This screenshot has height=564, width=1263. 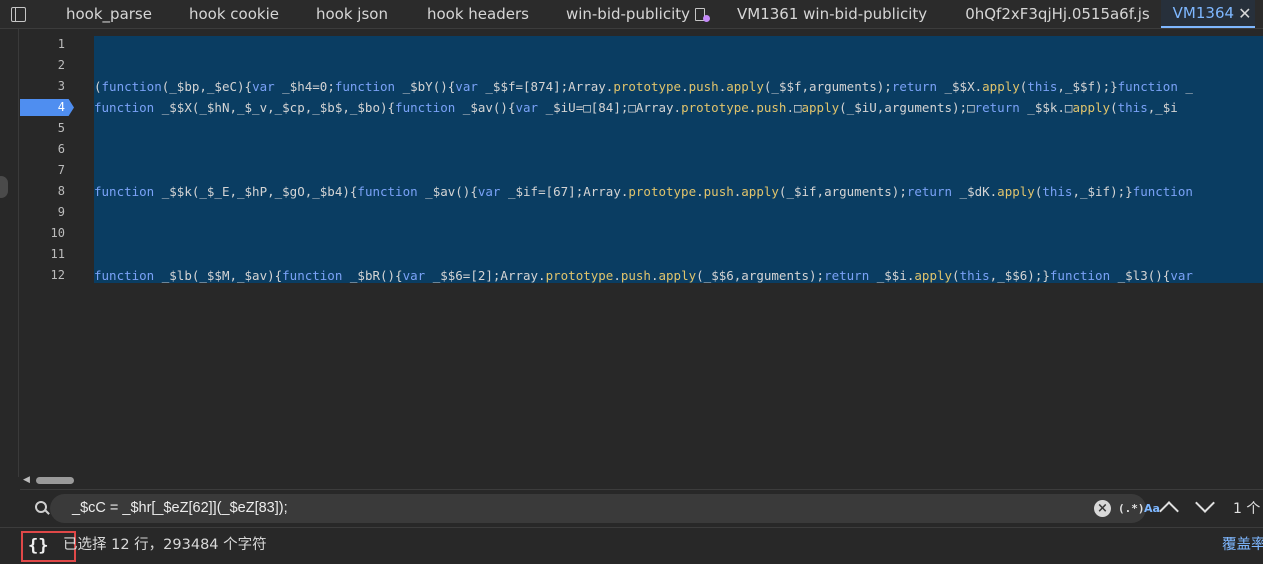 I want to click on horizontal-scrollbar: ◀, so click(x=641, y=480).